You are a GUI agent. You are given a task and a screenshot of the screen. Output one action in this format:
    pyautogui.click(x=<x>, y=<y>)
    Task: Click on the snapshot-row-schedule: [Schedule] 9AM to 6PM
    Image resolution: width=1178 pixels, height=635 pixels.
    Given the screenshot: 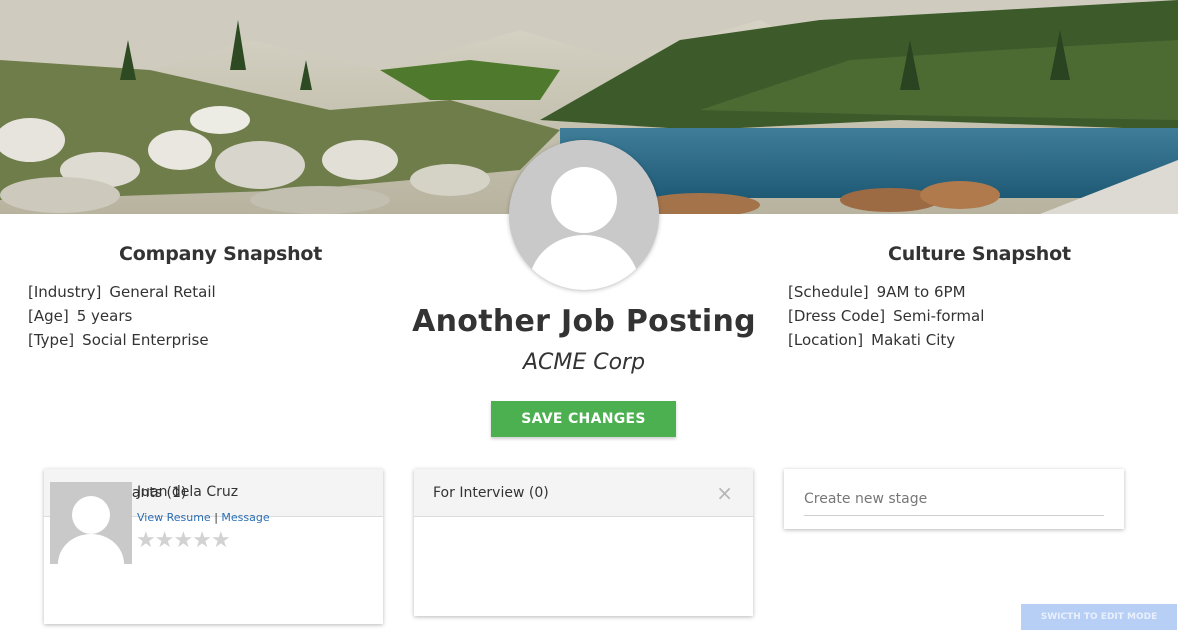 What is the action you would take?
    pyautogui.click(x=886, y=292)
    